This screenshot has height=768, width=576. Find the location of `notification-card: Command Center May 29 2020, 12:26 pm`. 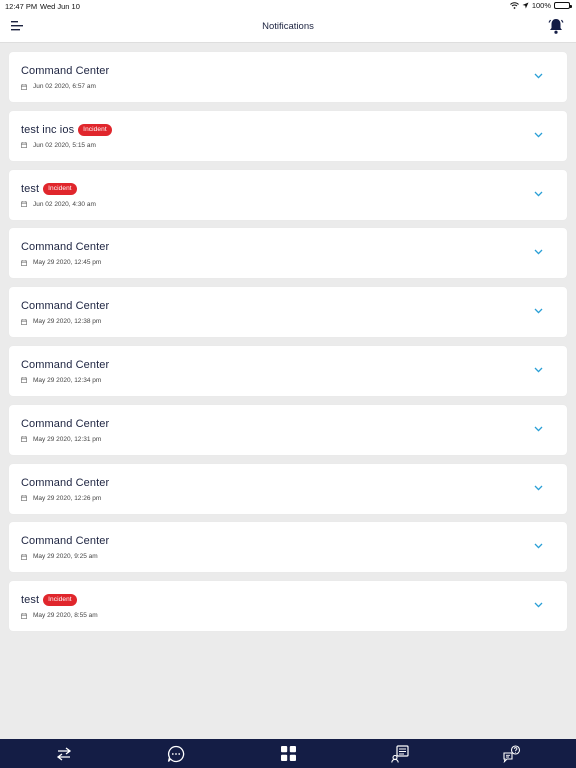

notification-card: Command Center May 29 2020, 12:26 pm is located at coordinates (288, 488).